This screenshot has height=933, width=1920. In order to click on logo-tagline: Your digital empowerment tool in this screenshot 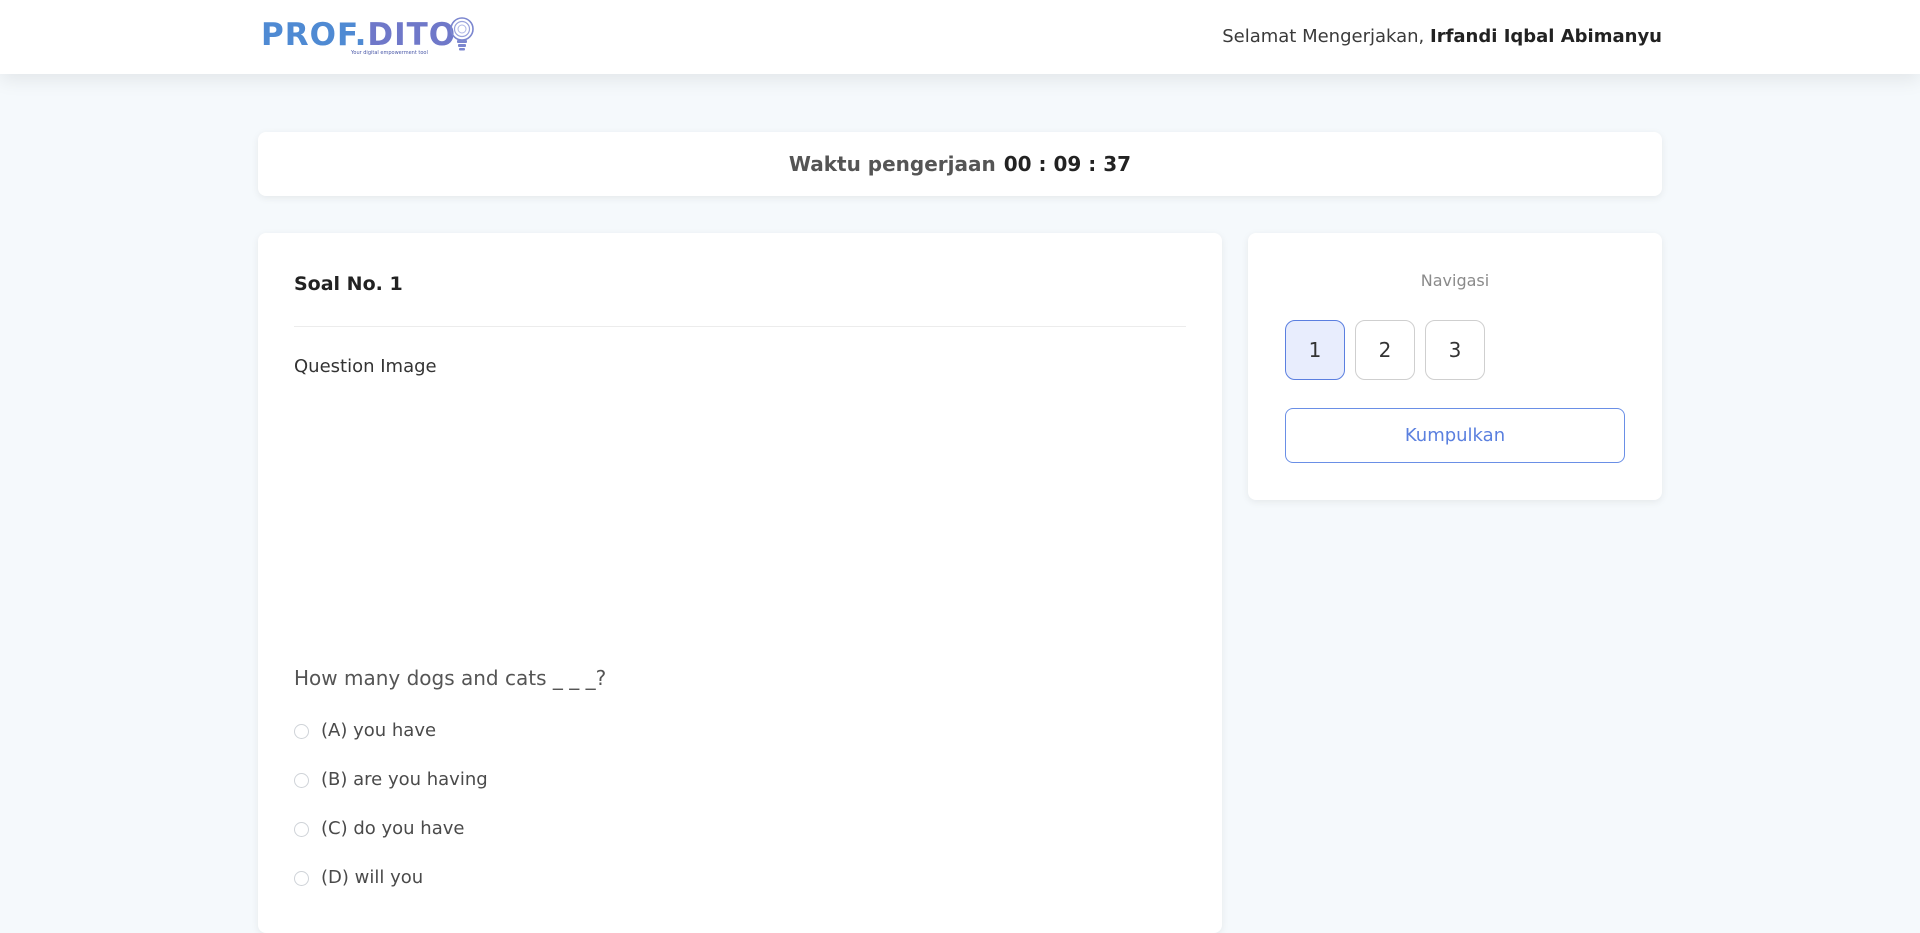, I will do `click(389, 53)`.